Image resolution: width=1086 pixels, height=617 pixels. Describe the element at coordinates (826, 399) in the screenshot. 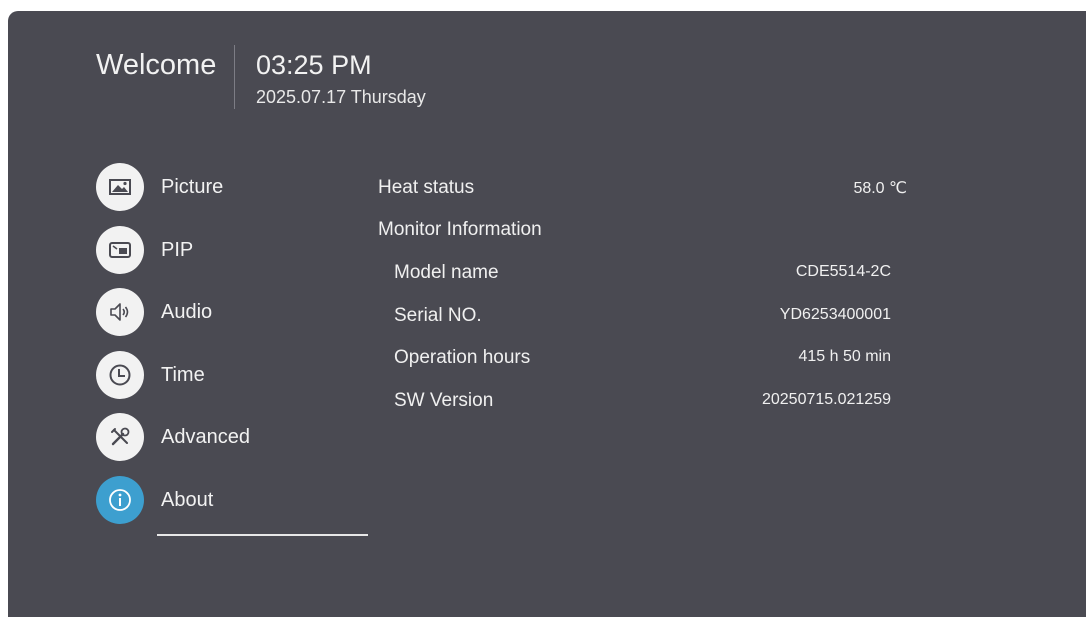

I see `sw-version-value: 20250715.021259` at that location.